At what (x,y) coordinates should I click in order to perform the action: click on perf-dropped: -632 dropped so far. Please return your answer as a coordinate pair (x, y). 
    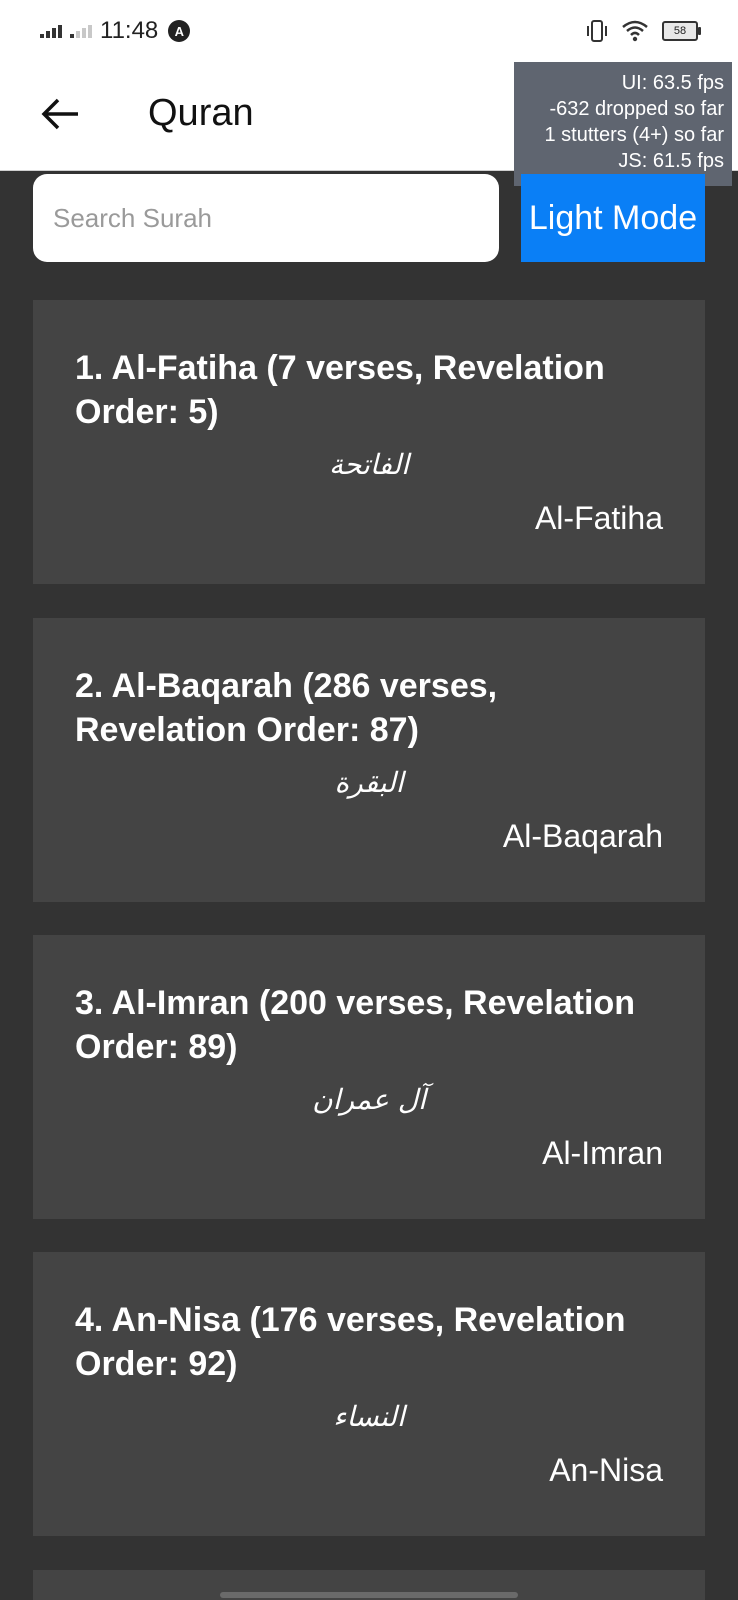
    Looking at the image, I should click on (636, 109).